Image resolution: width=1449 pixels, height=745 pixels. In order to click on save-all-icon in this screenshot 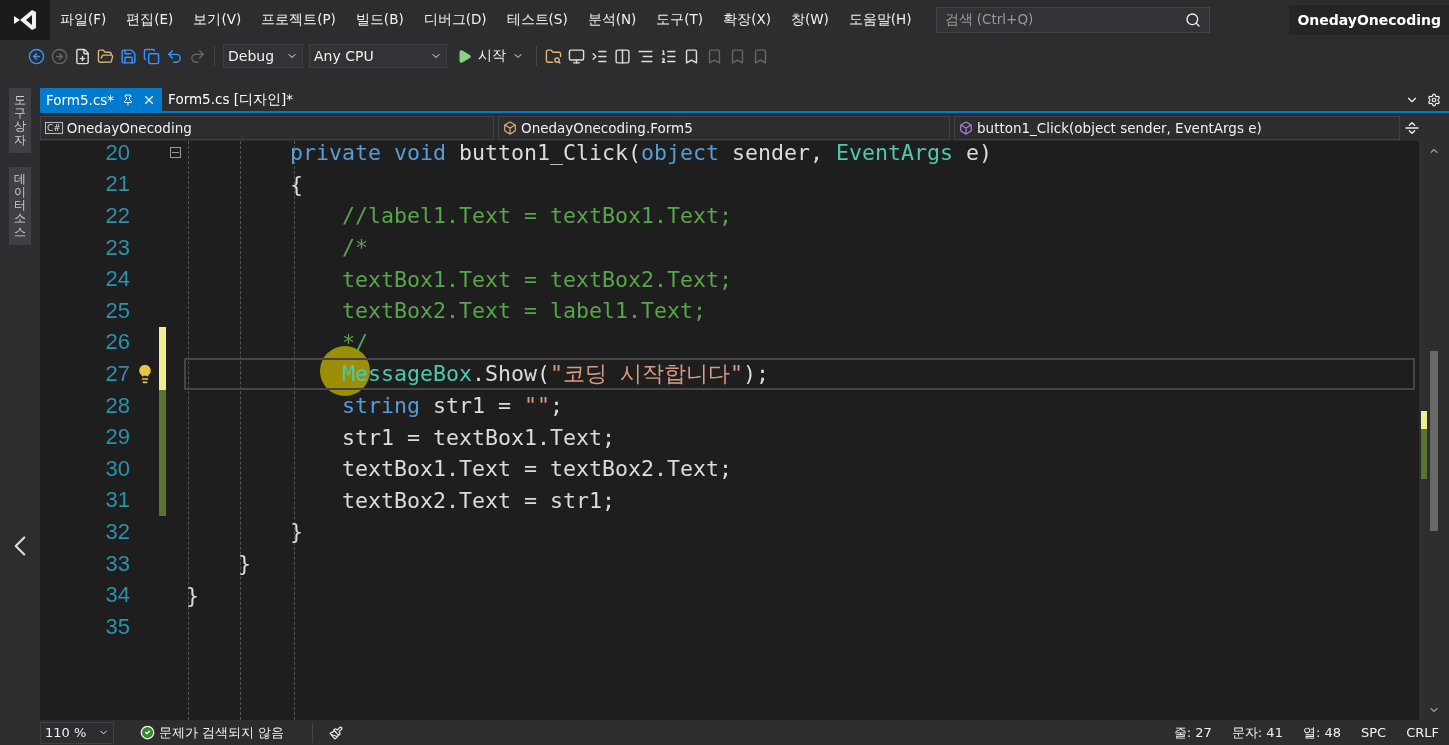, I will do `click(151, 56)`.